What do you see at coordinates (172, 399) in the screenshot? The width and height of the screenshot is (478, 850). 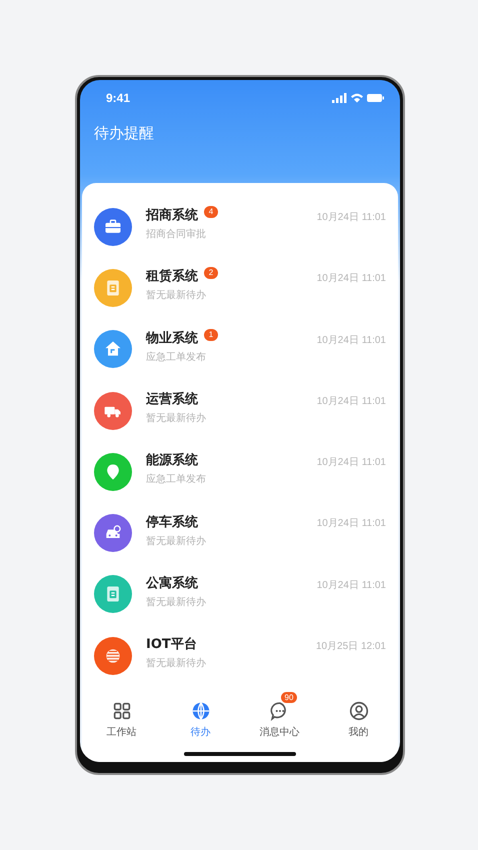 I see `system-name: 运营系统` at bounding box center [172, 399].